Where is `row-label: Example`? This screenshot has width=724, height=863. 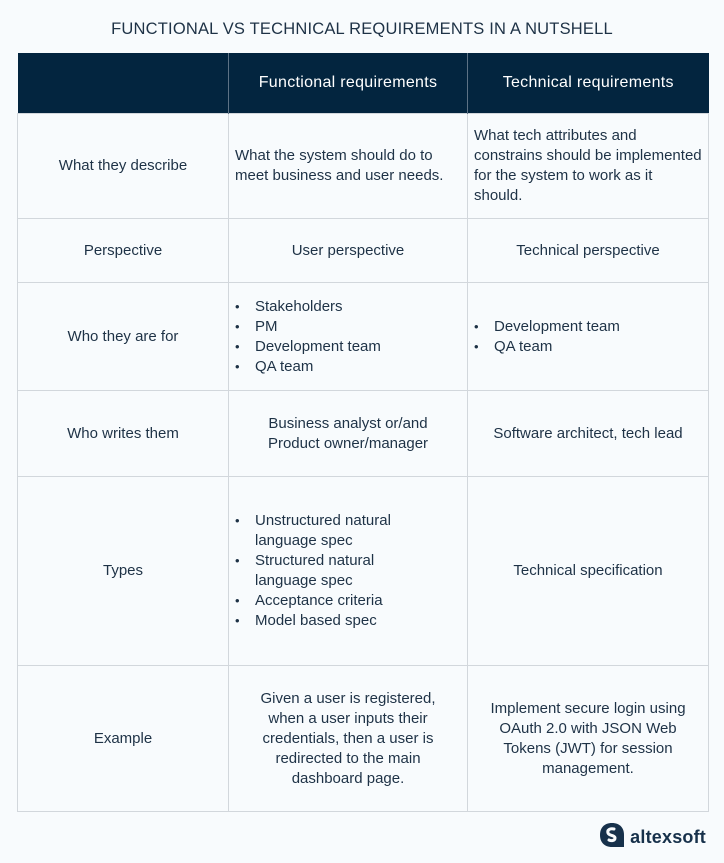
row-label: Example is located at coordinates (123, 738).